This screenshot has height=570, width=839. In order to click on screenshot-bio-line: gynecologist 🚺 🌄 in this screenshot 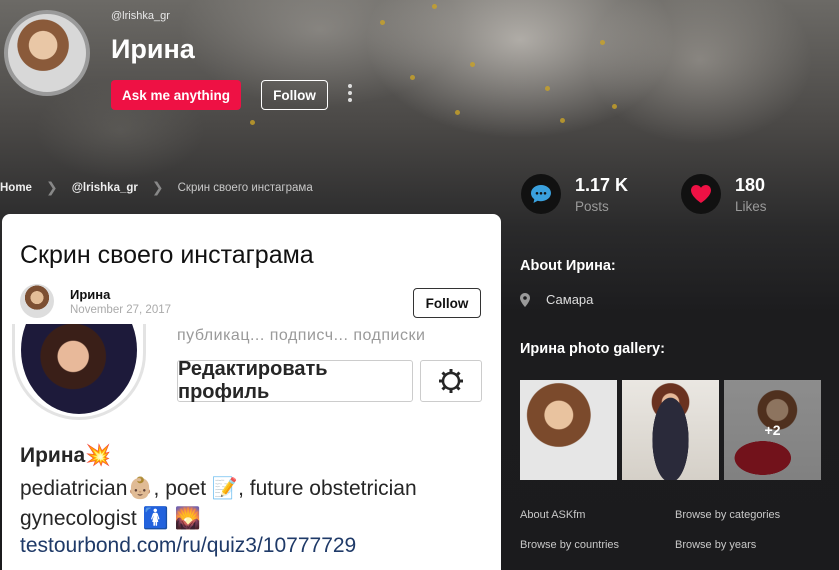, I will do `click(110, 518)`.